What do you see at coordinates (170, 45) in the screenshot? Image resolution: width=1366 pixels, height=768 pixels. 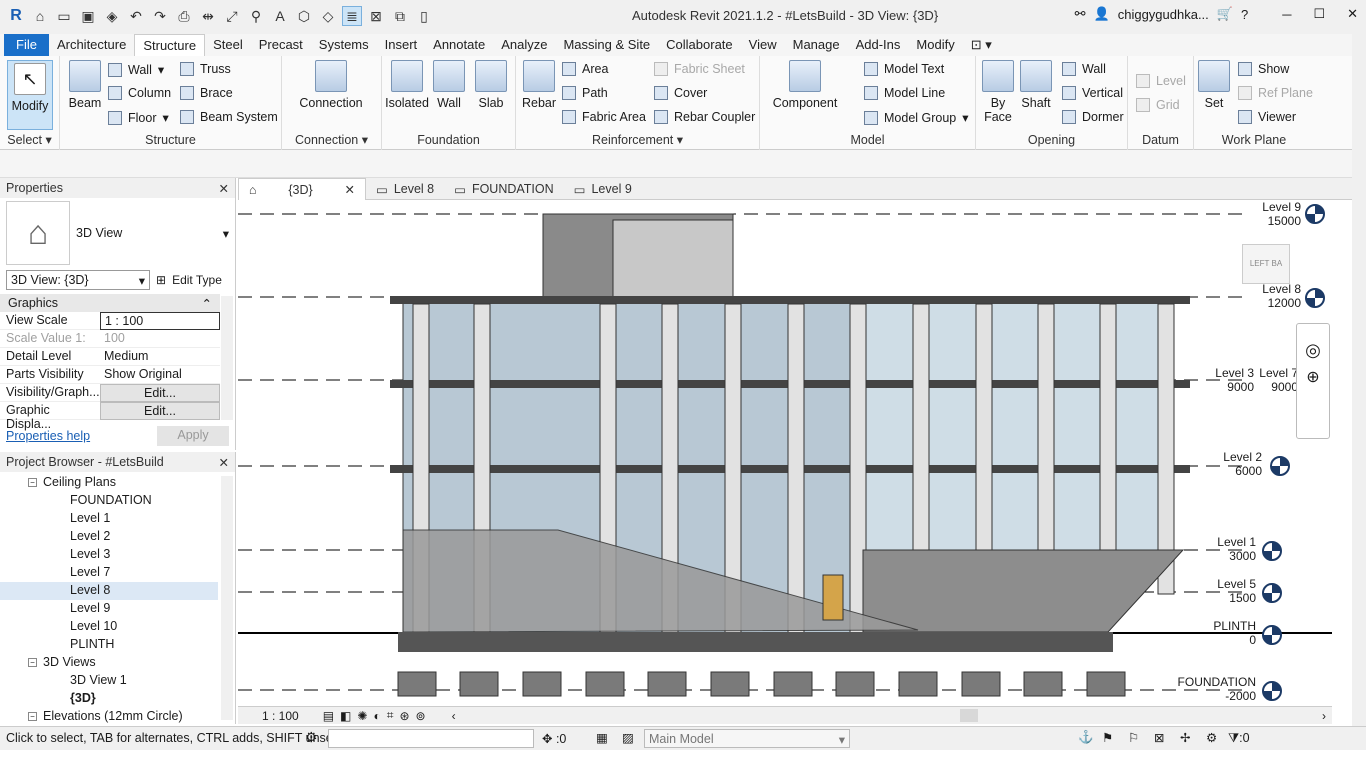 I see `tab-structure: Structure` at bounding box center [170, 45].